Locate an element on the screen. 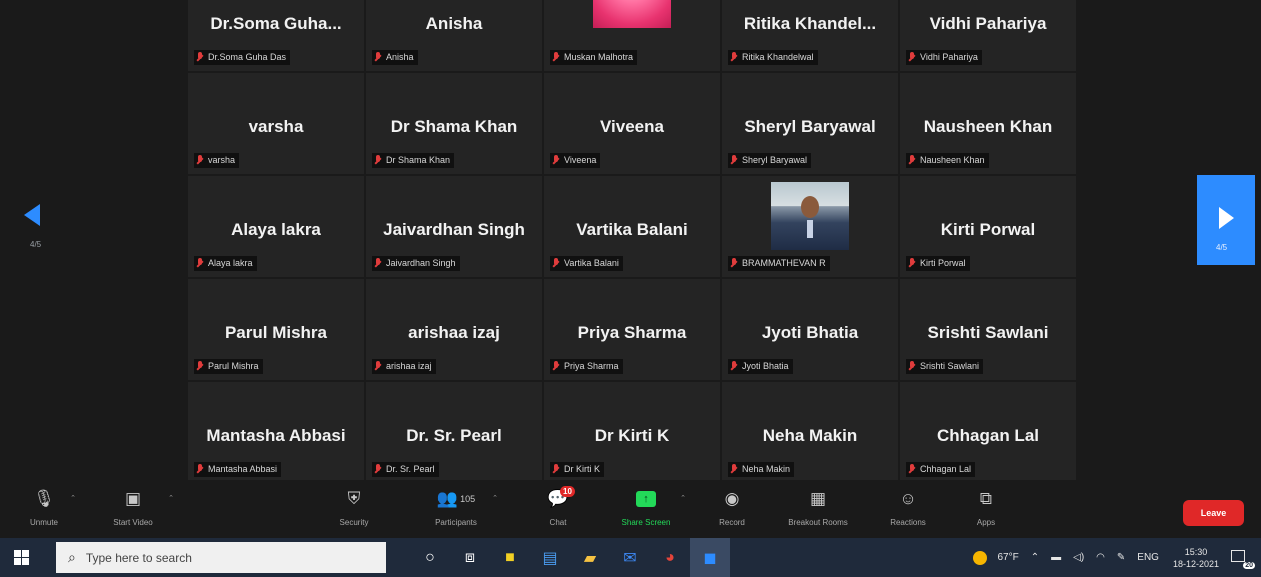  weather-temperature: 67°F is located at coordinates (1008, 557).